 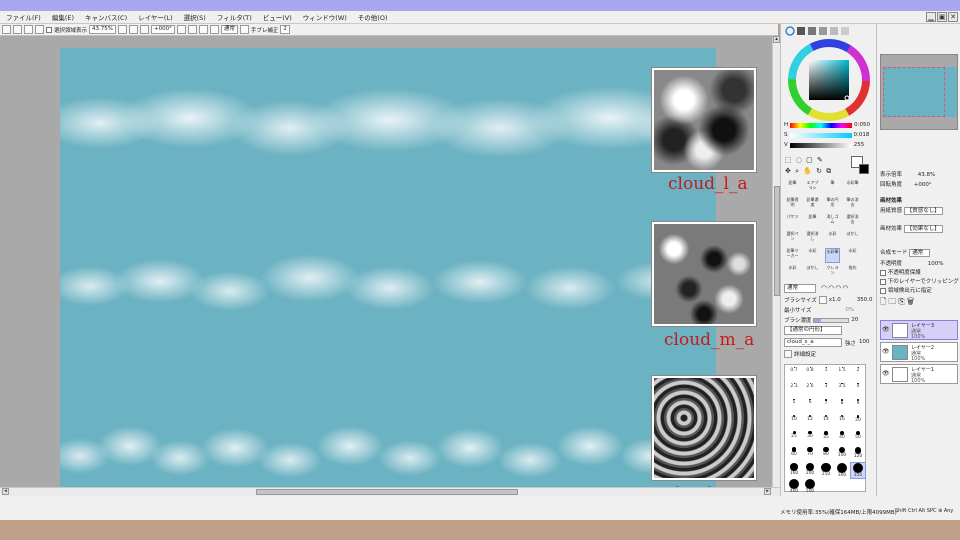 What do you see at coordinates (163, 29) in the screenshot?
I see `angle-field: +000°` at bounding box center [163, 29].